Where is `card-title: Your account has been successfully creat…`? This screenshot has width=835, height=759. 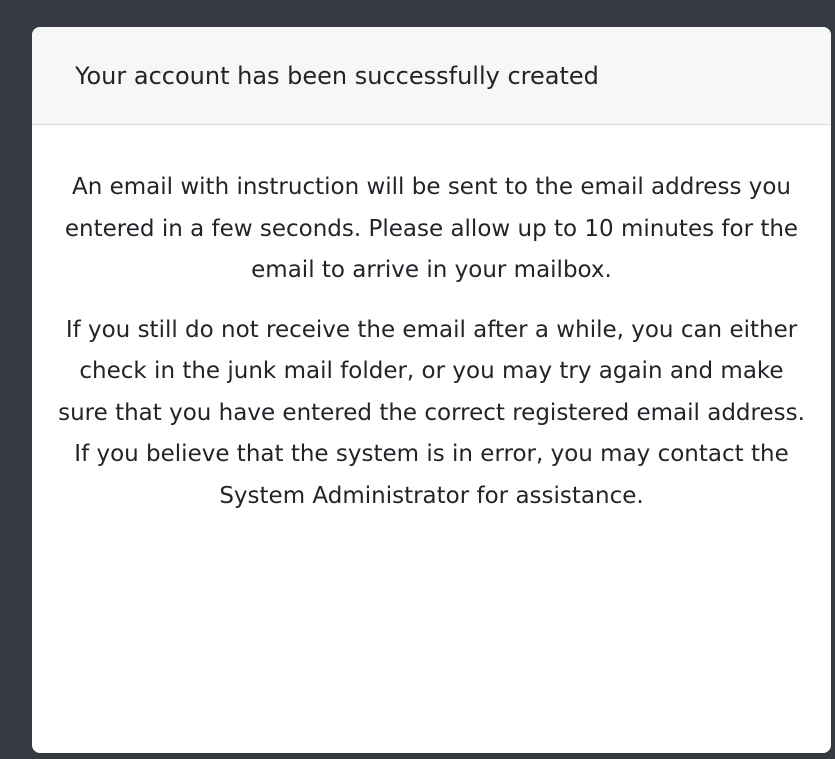
card-title: Your account has been successfully creat… is located at coordinates (337, 75).